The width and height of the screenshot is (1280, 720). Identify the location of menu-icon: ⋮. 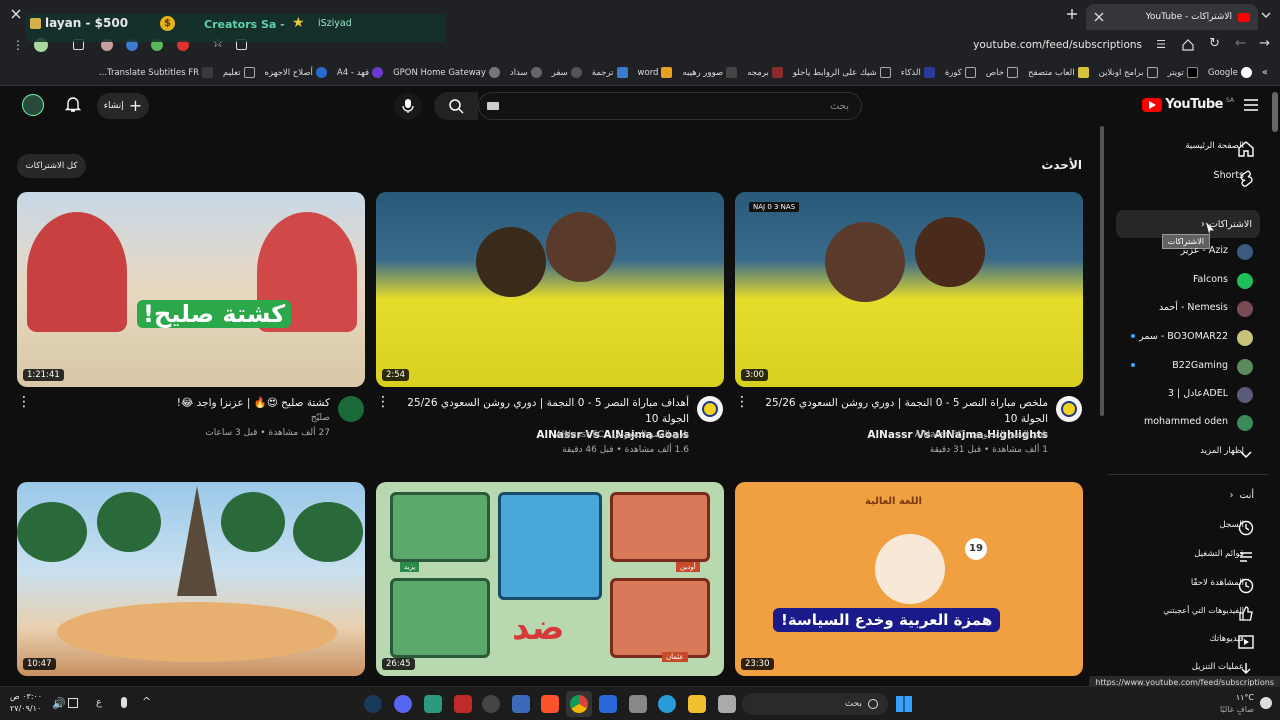
(18, 45).